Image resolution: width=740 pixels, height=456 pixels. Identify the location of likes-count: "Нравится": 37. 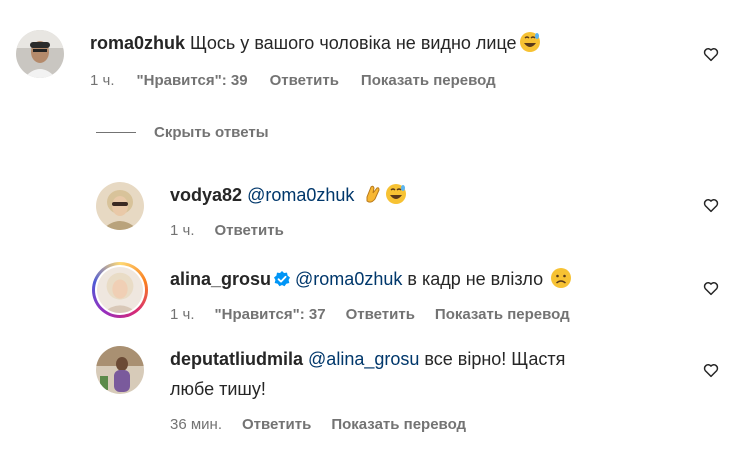
(270, 314).